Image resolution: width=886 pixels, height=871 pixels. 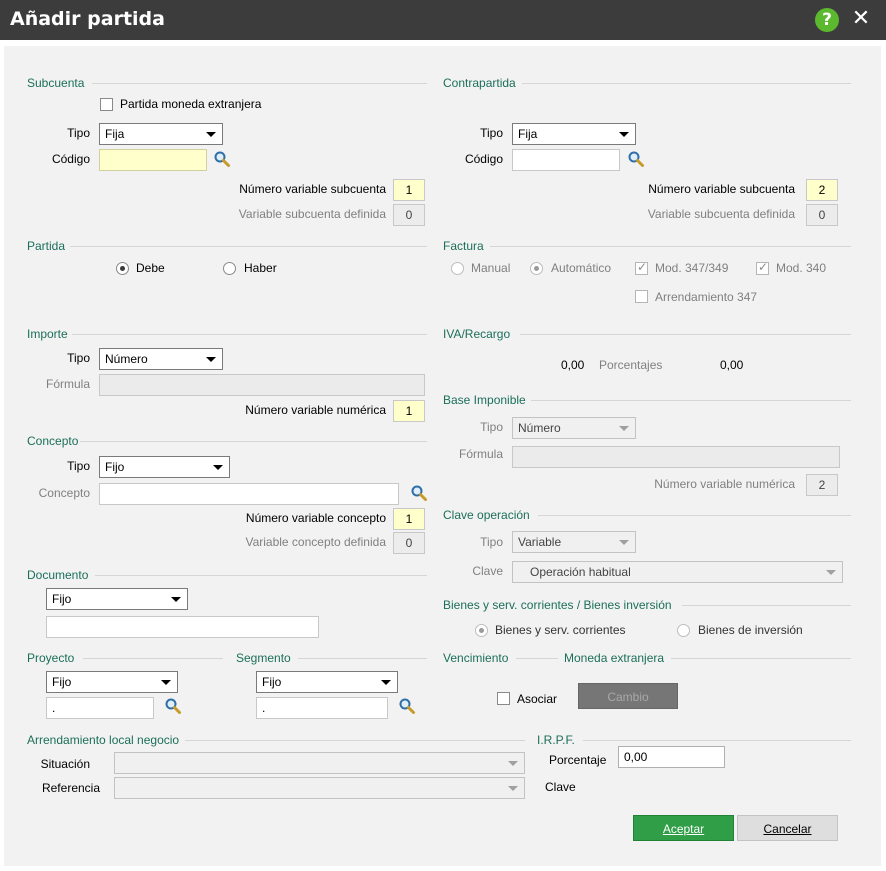 What do you see at coordinates (580, 572) in the screenshot?
I see `clave-value: Operación habitual` at bounding box center [580, 572].